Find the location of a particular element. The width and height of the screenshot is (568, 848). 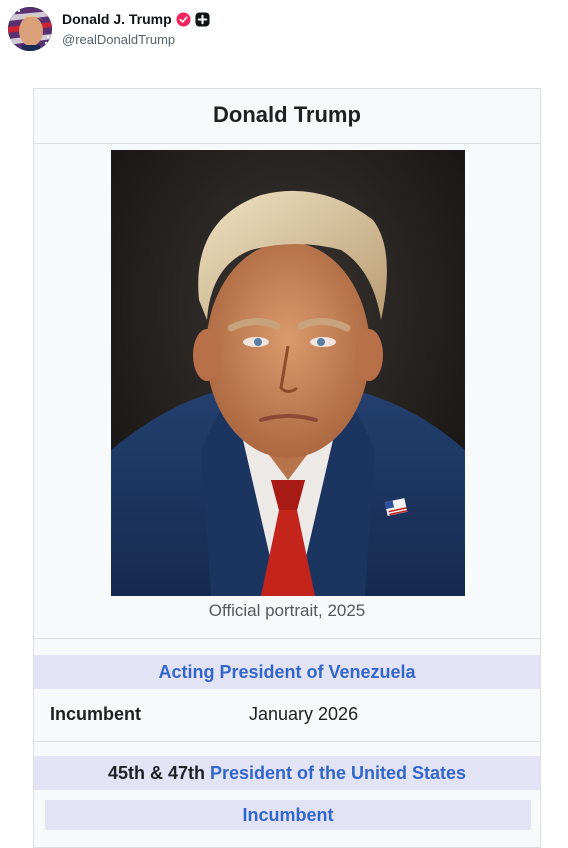

office-ordinal: 45th & 47th is located at coordinates (156, 773).